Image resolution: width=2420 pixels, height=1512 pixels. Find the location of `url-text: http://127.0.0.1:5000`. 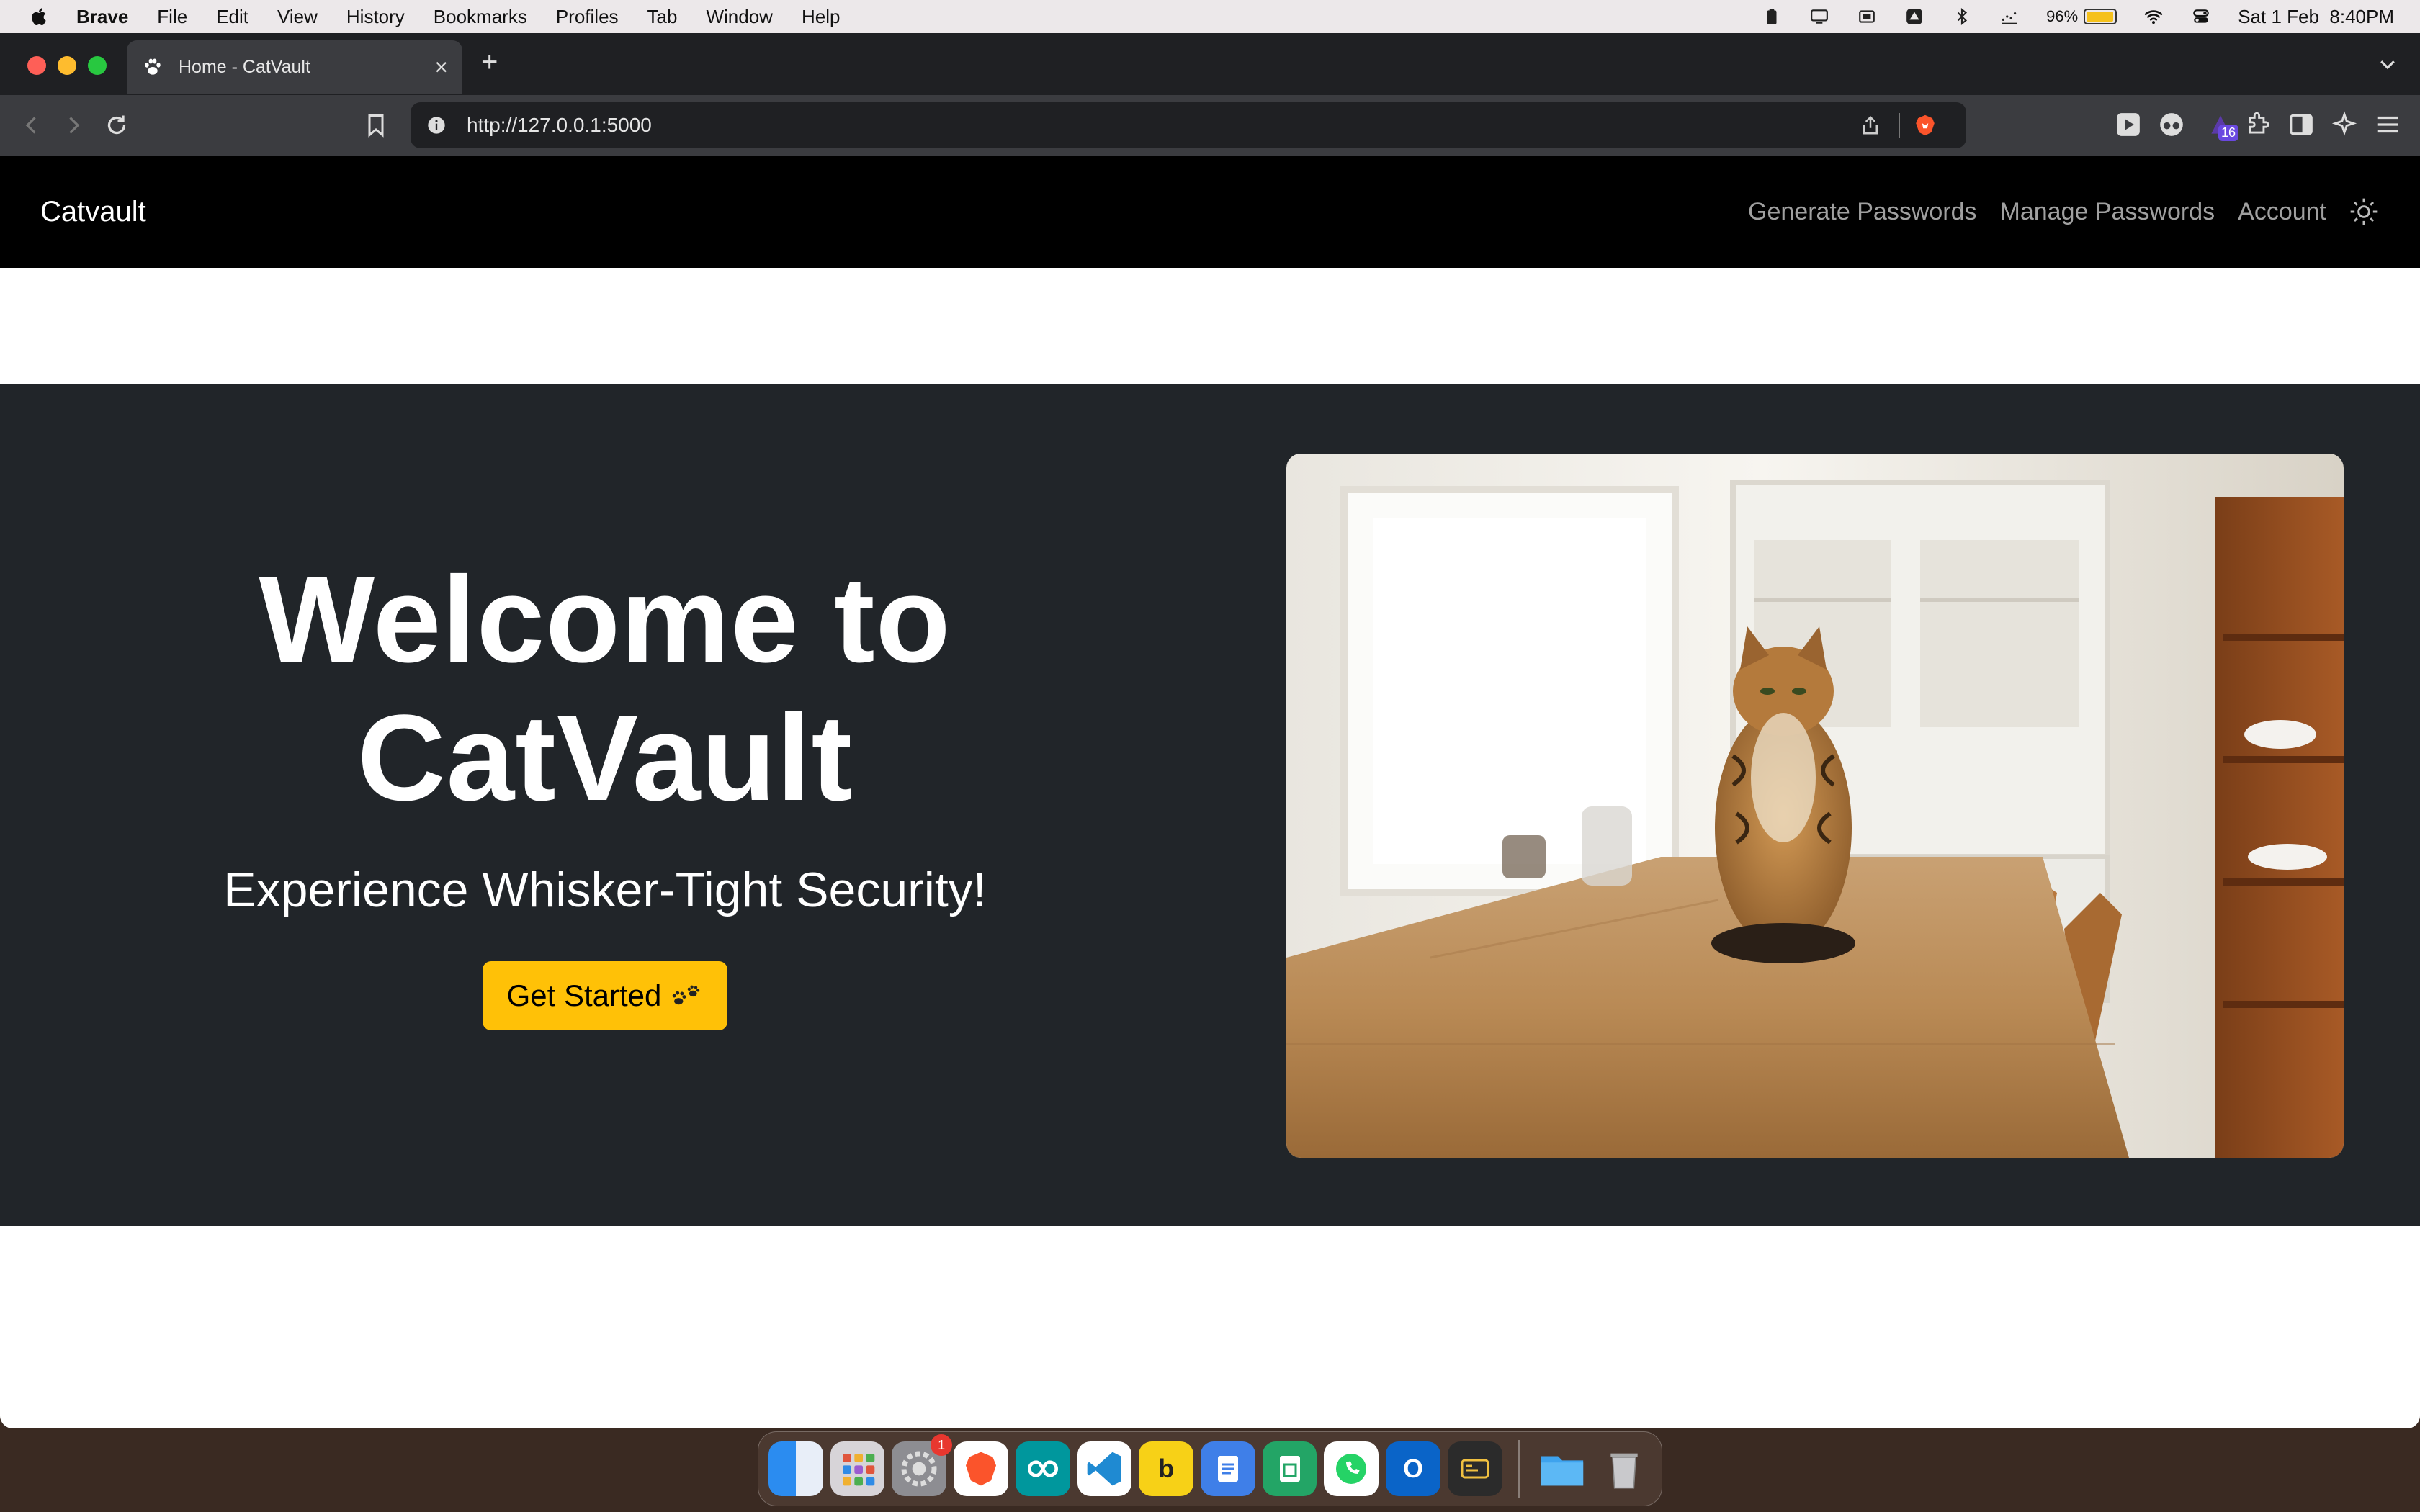

url-text: http://127.0.0.1:5000 is located at coordinates (1163, 125).